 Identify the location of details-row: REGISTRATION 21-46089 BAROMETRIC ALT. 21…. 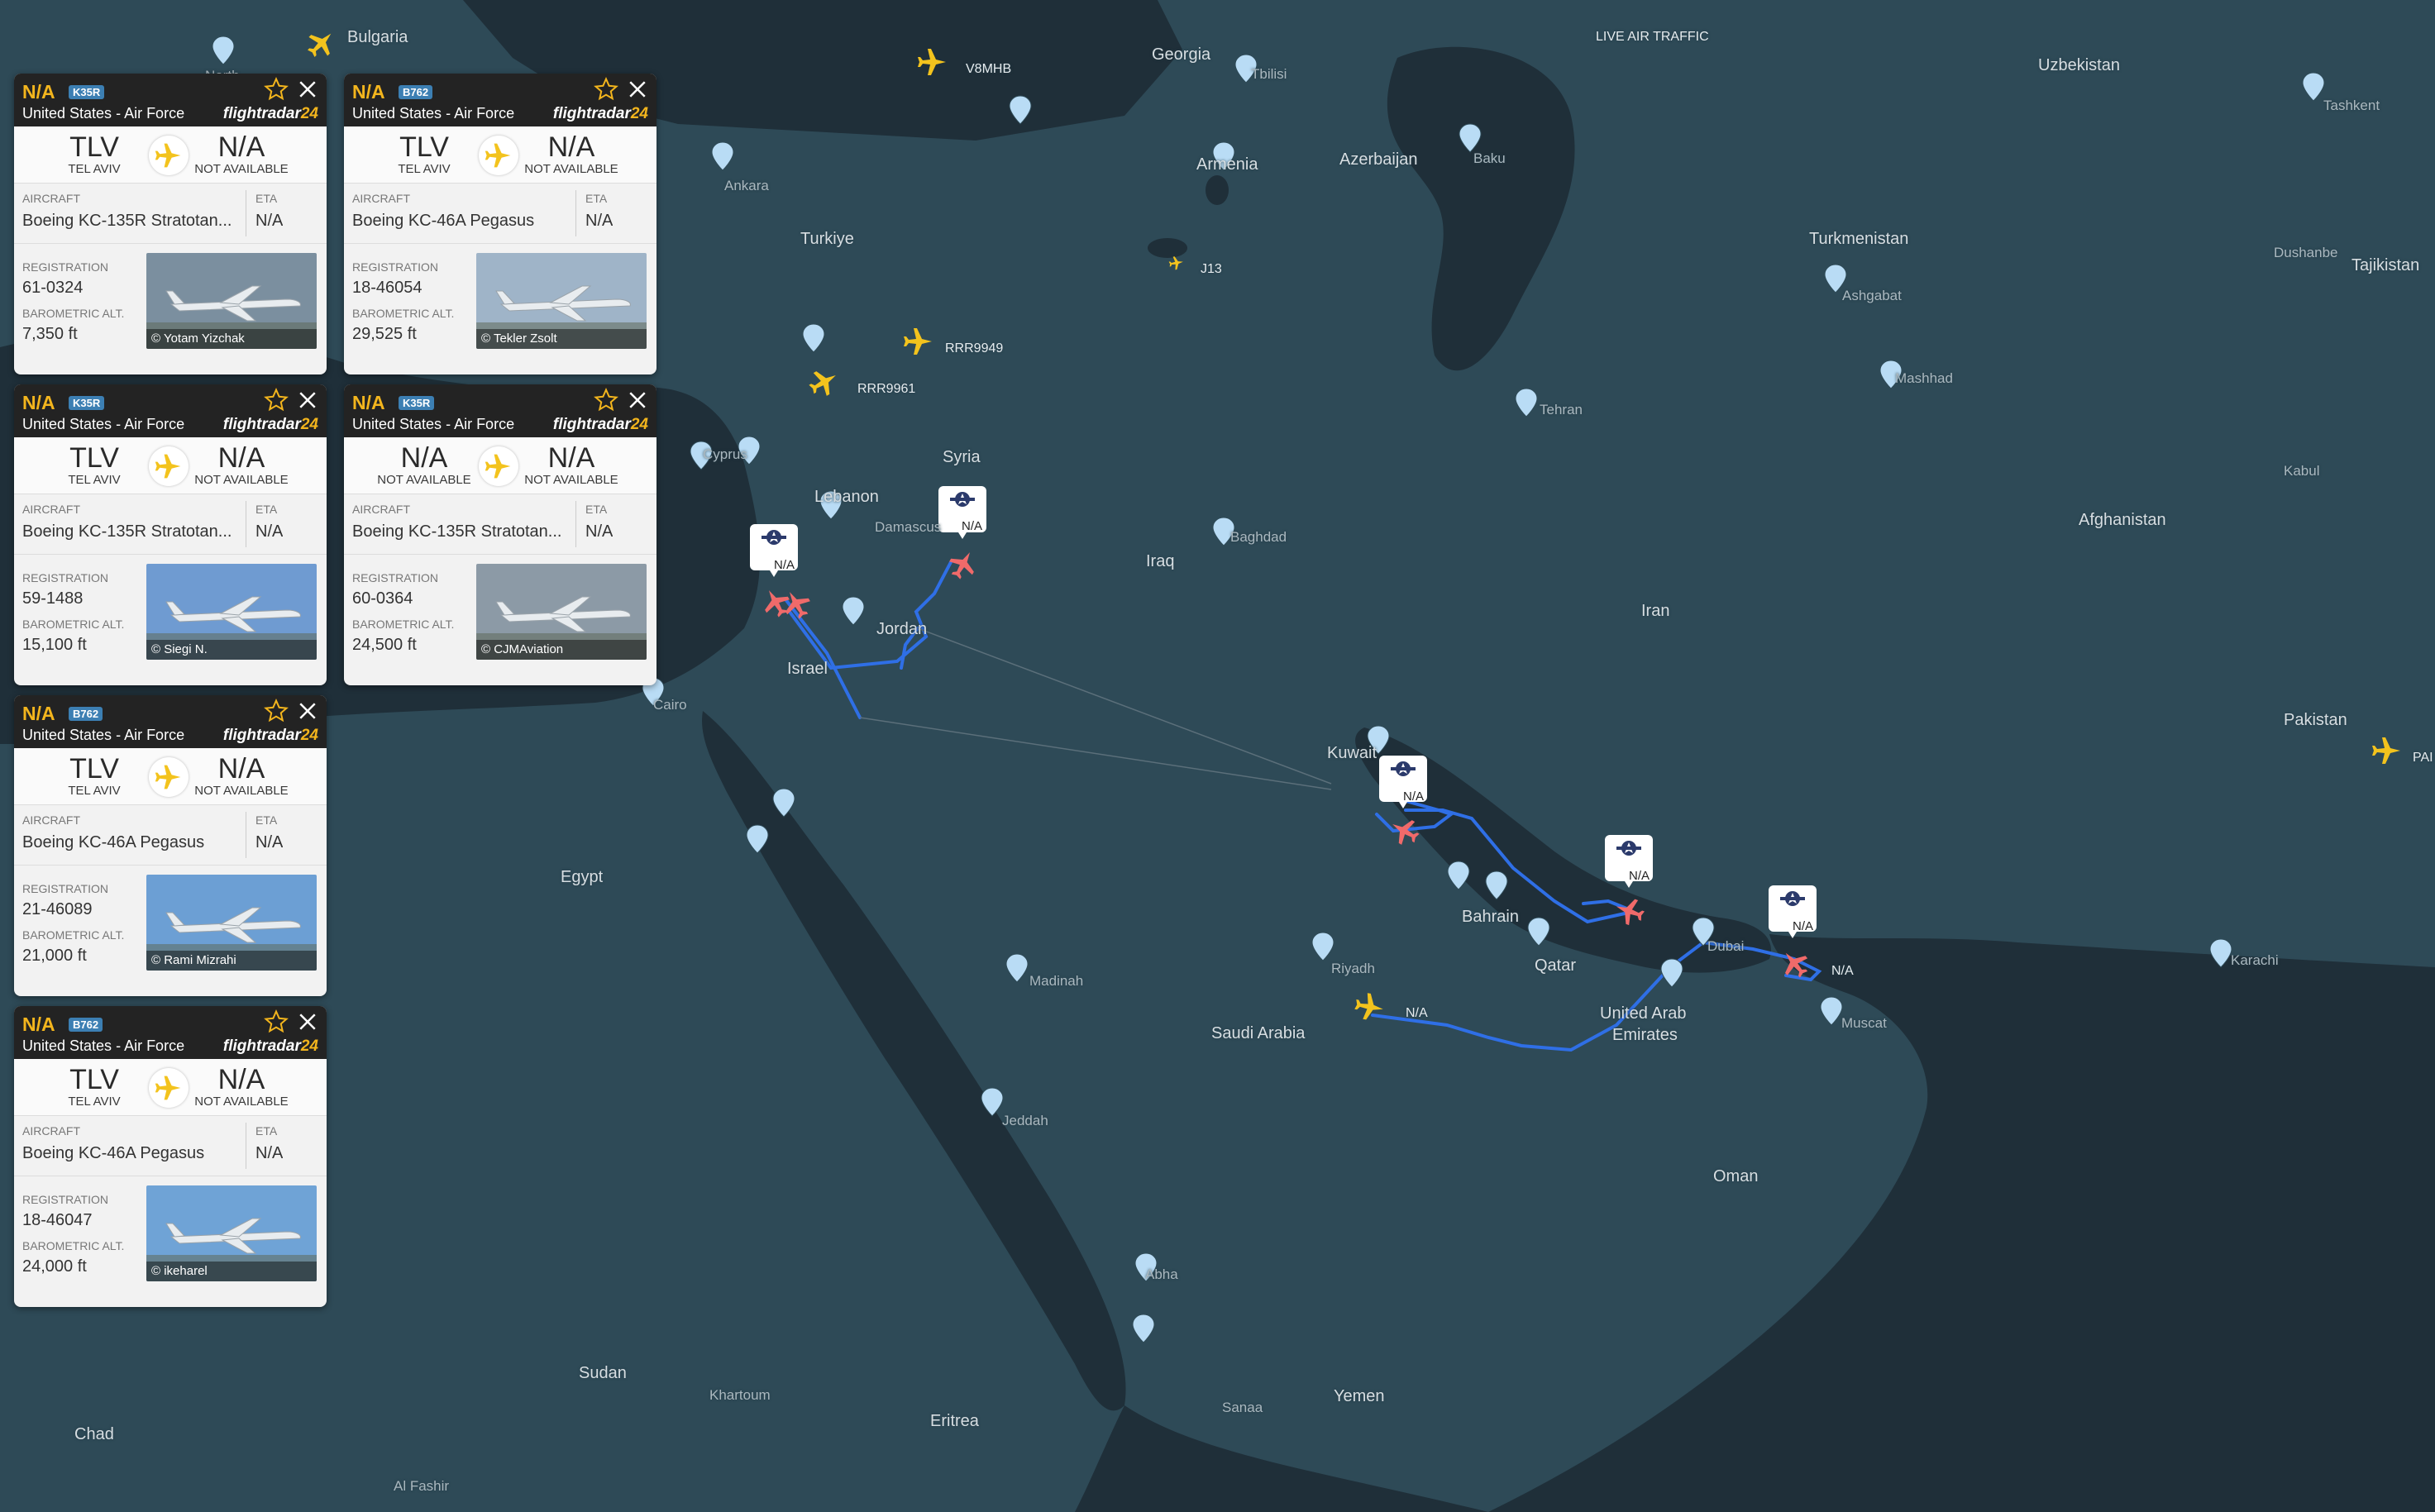
(170, 931).